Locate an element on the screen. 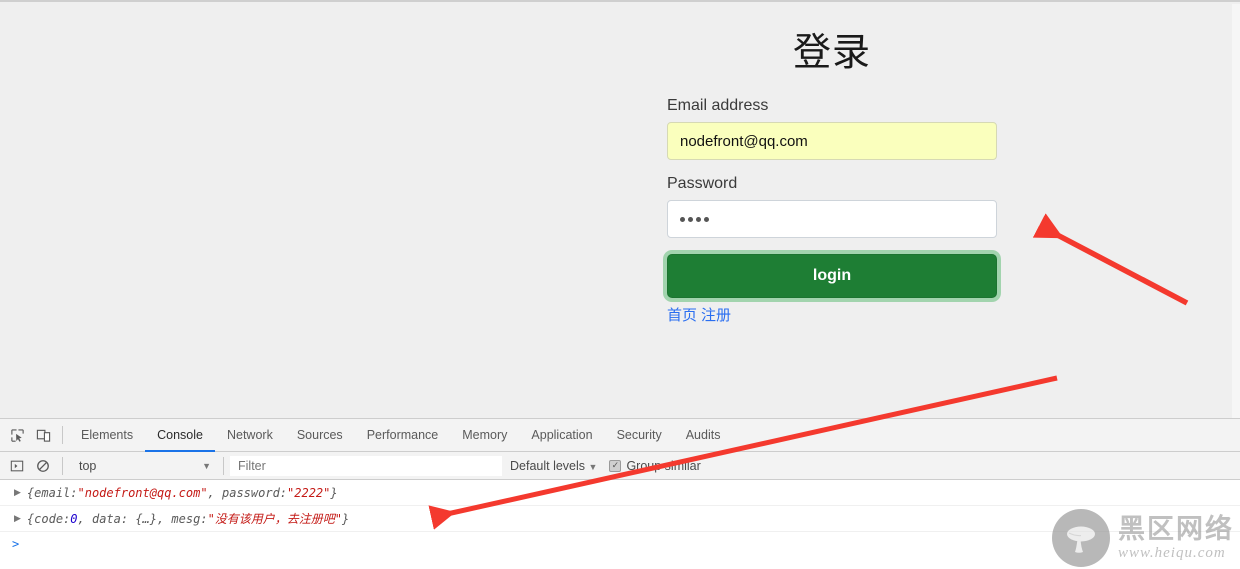 This screenshot has width=1240, height=569. login-button: login is located at coordinates (832, 276).